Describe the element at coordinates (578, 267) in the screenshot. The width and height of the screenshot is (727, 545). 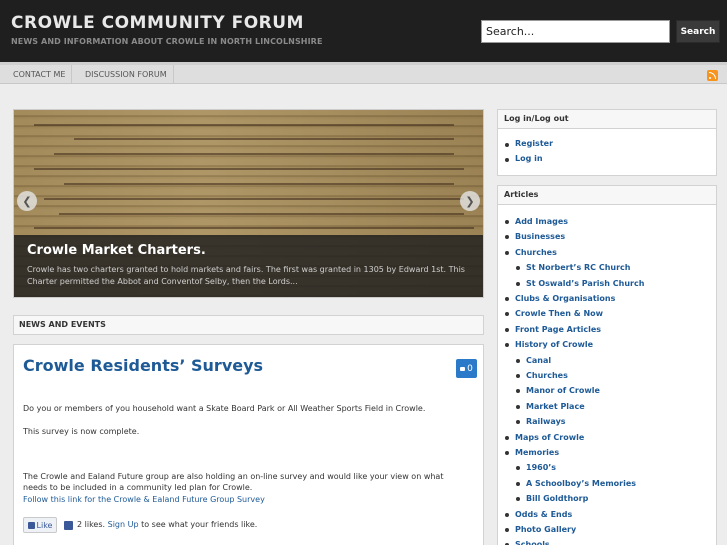
I see `sidebar-article-link: St Norbert’s RC Church` at that location.